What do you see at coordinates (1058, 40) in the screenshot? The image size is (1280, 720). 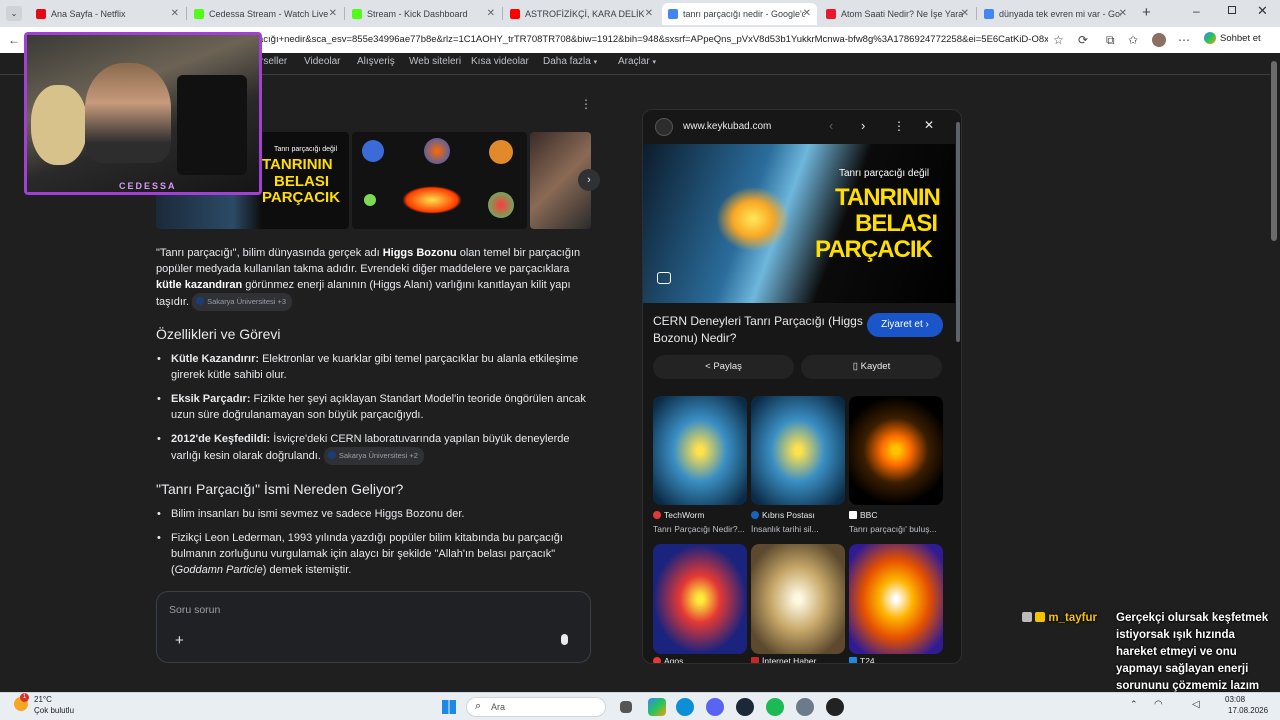 I see `star-icon: ☆` at bounding box center [1058, 40].